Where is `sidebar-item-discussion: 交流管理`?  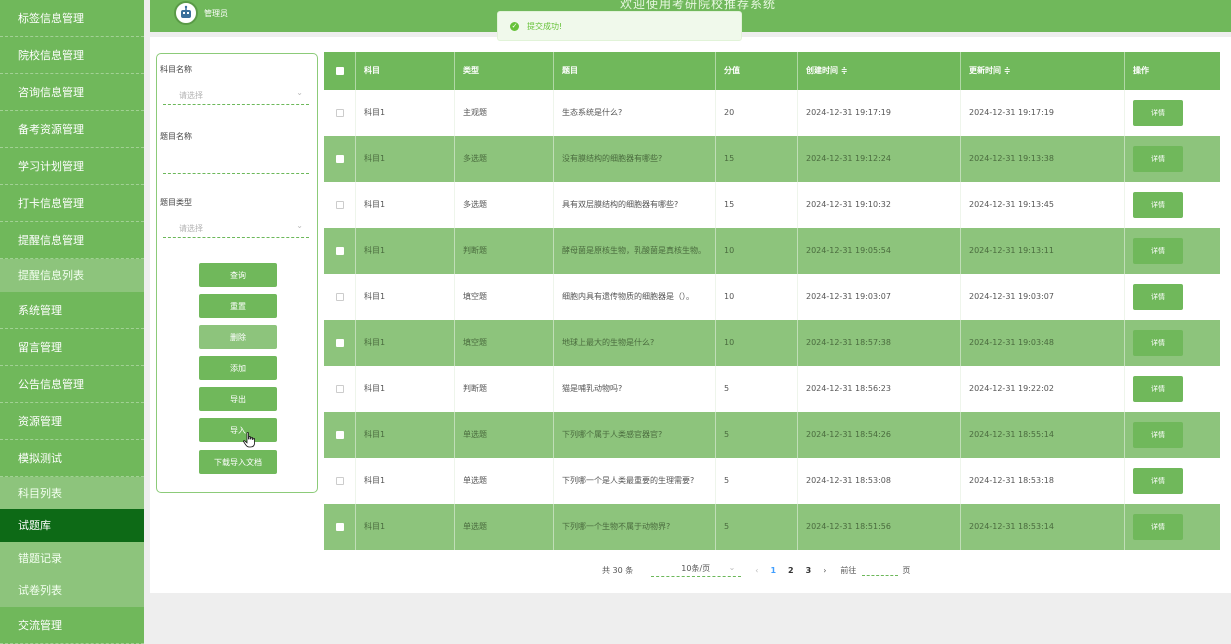 sidebar-item-discussion: 交流管理 is located at coordinates (72, 625).